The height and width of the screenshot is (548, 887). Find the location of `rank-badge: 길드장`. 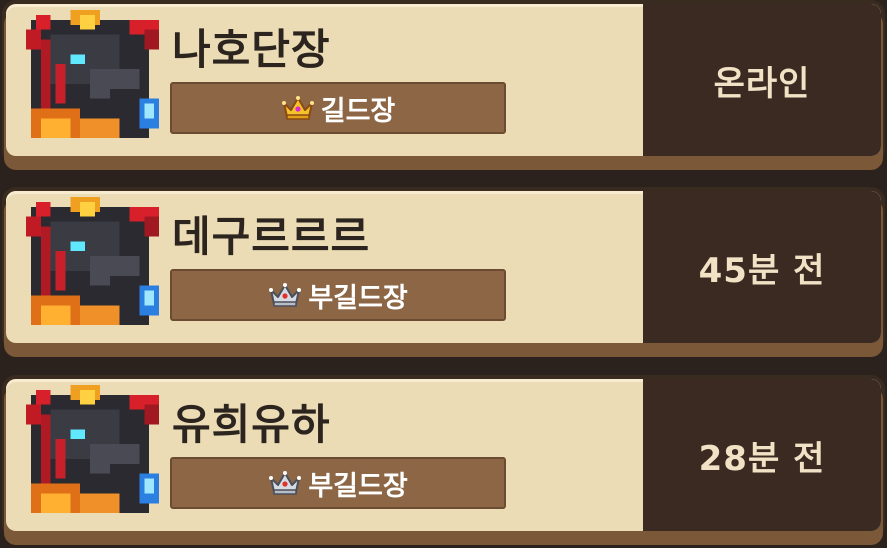

rank-badge: 길드장 is located at coordinates (338, 108).